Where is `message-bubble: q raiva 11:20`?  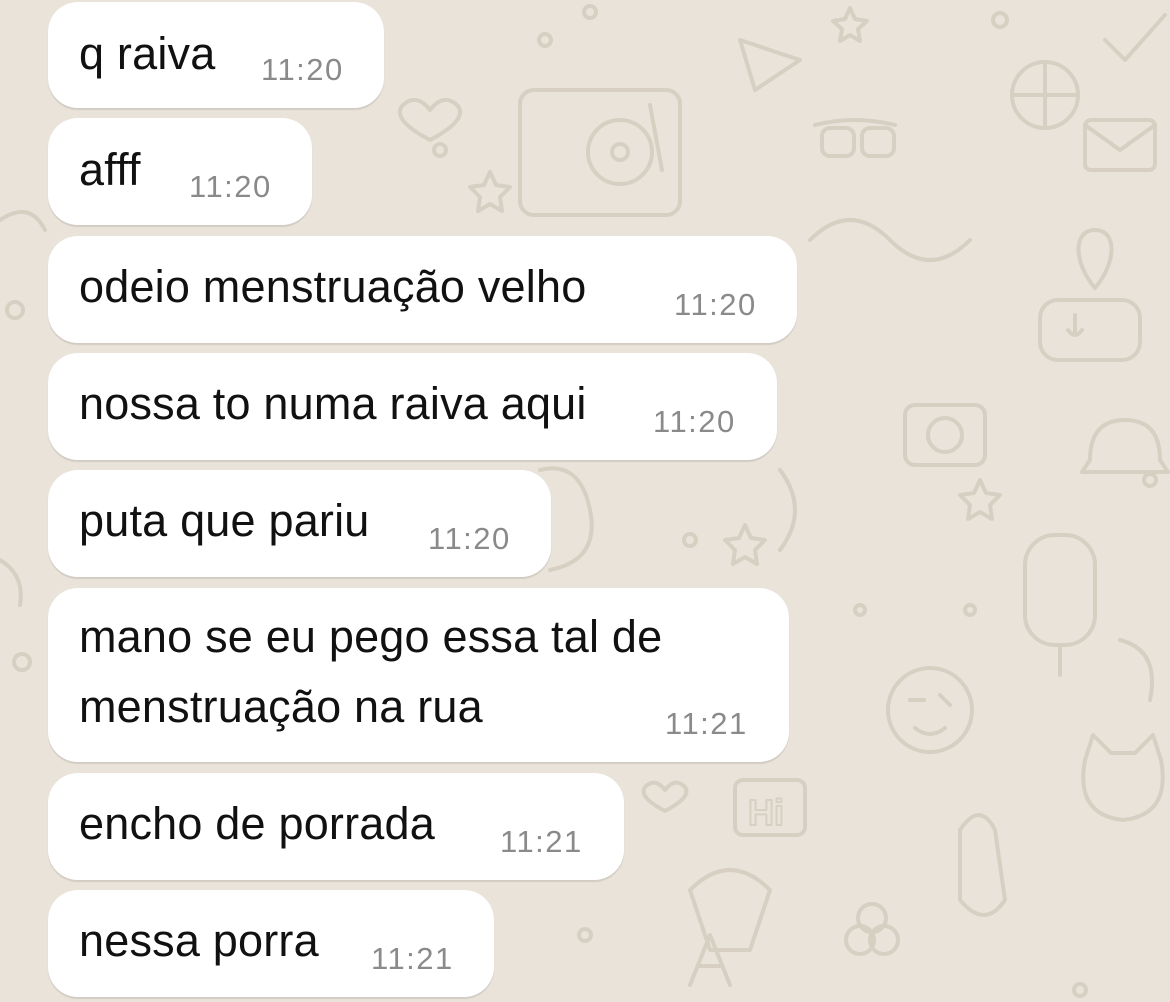
message-bubble: q raiva 11:20 is located at coordinates (216, 55).